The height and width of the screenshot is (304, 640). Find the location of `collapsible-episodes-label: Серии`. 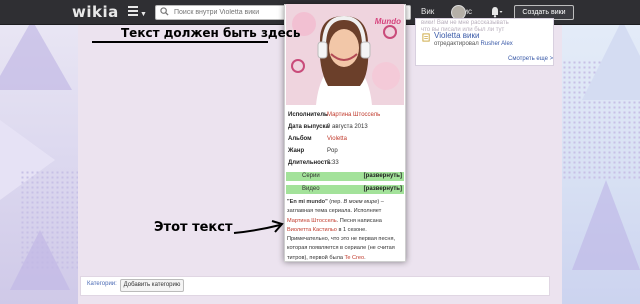

collapsible-episodes-label: Серии is located at coordinates (311, 176).